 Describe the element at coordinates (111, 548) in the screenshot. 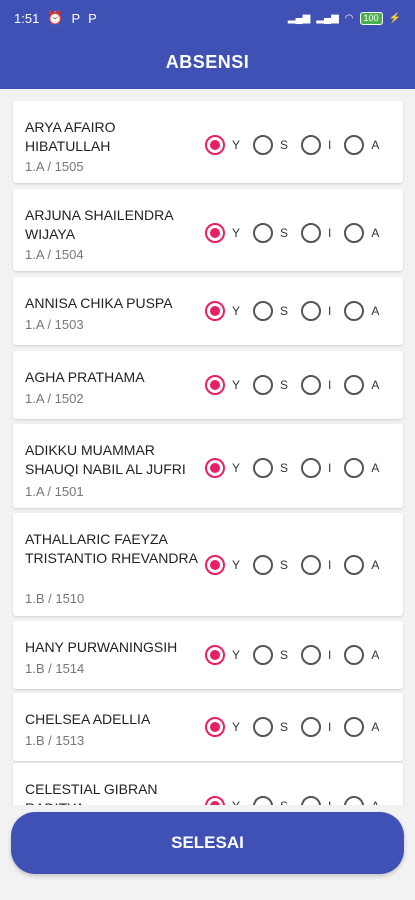

I see `student-name: ATHALLARIC FAEYZA TRISTANTIO RHEVANDRA` at that location.